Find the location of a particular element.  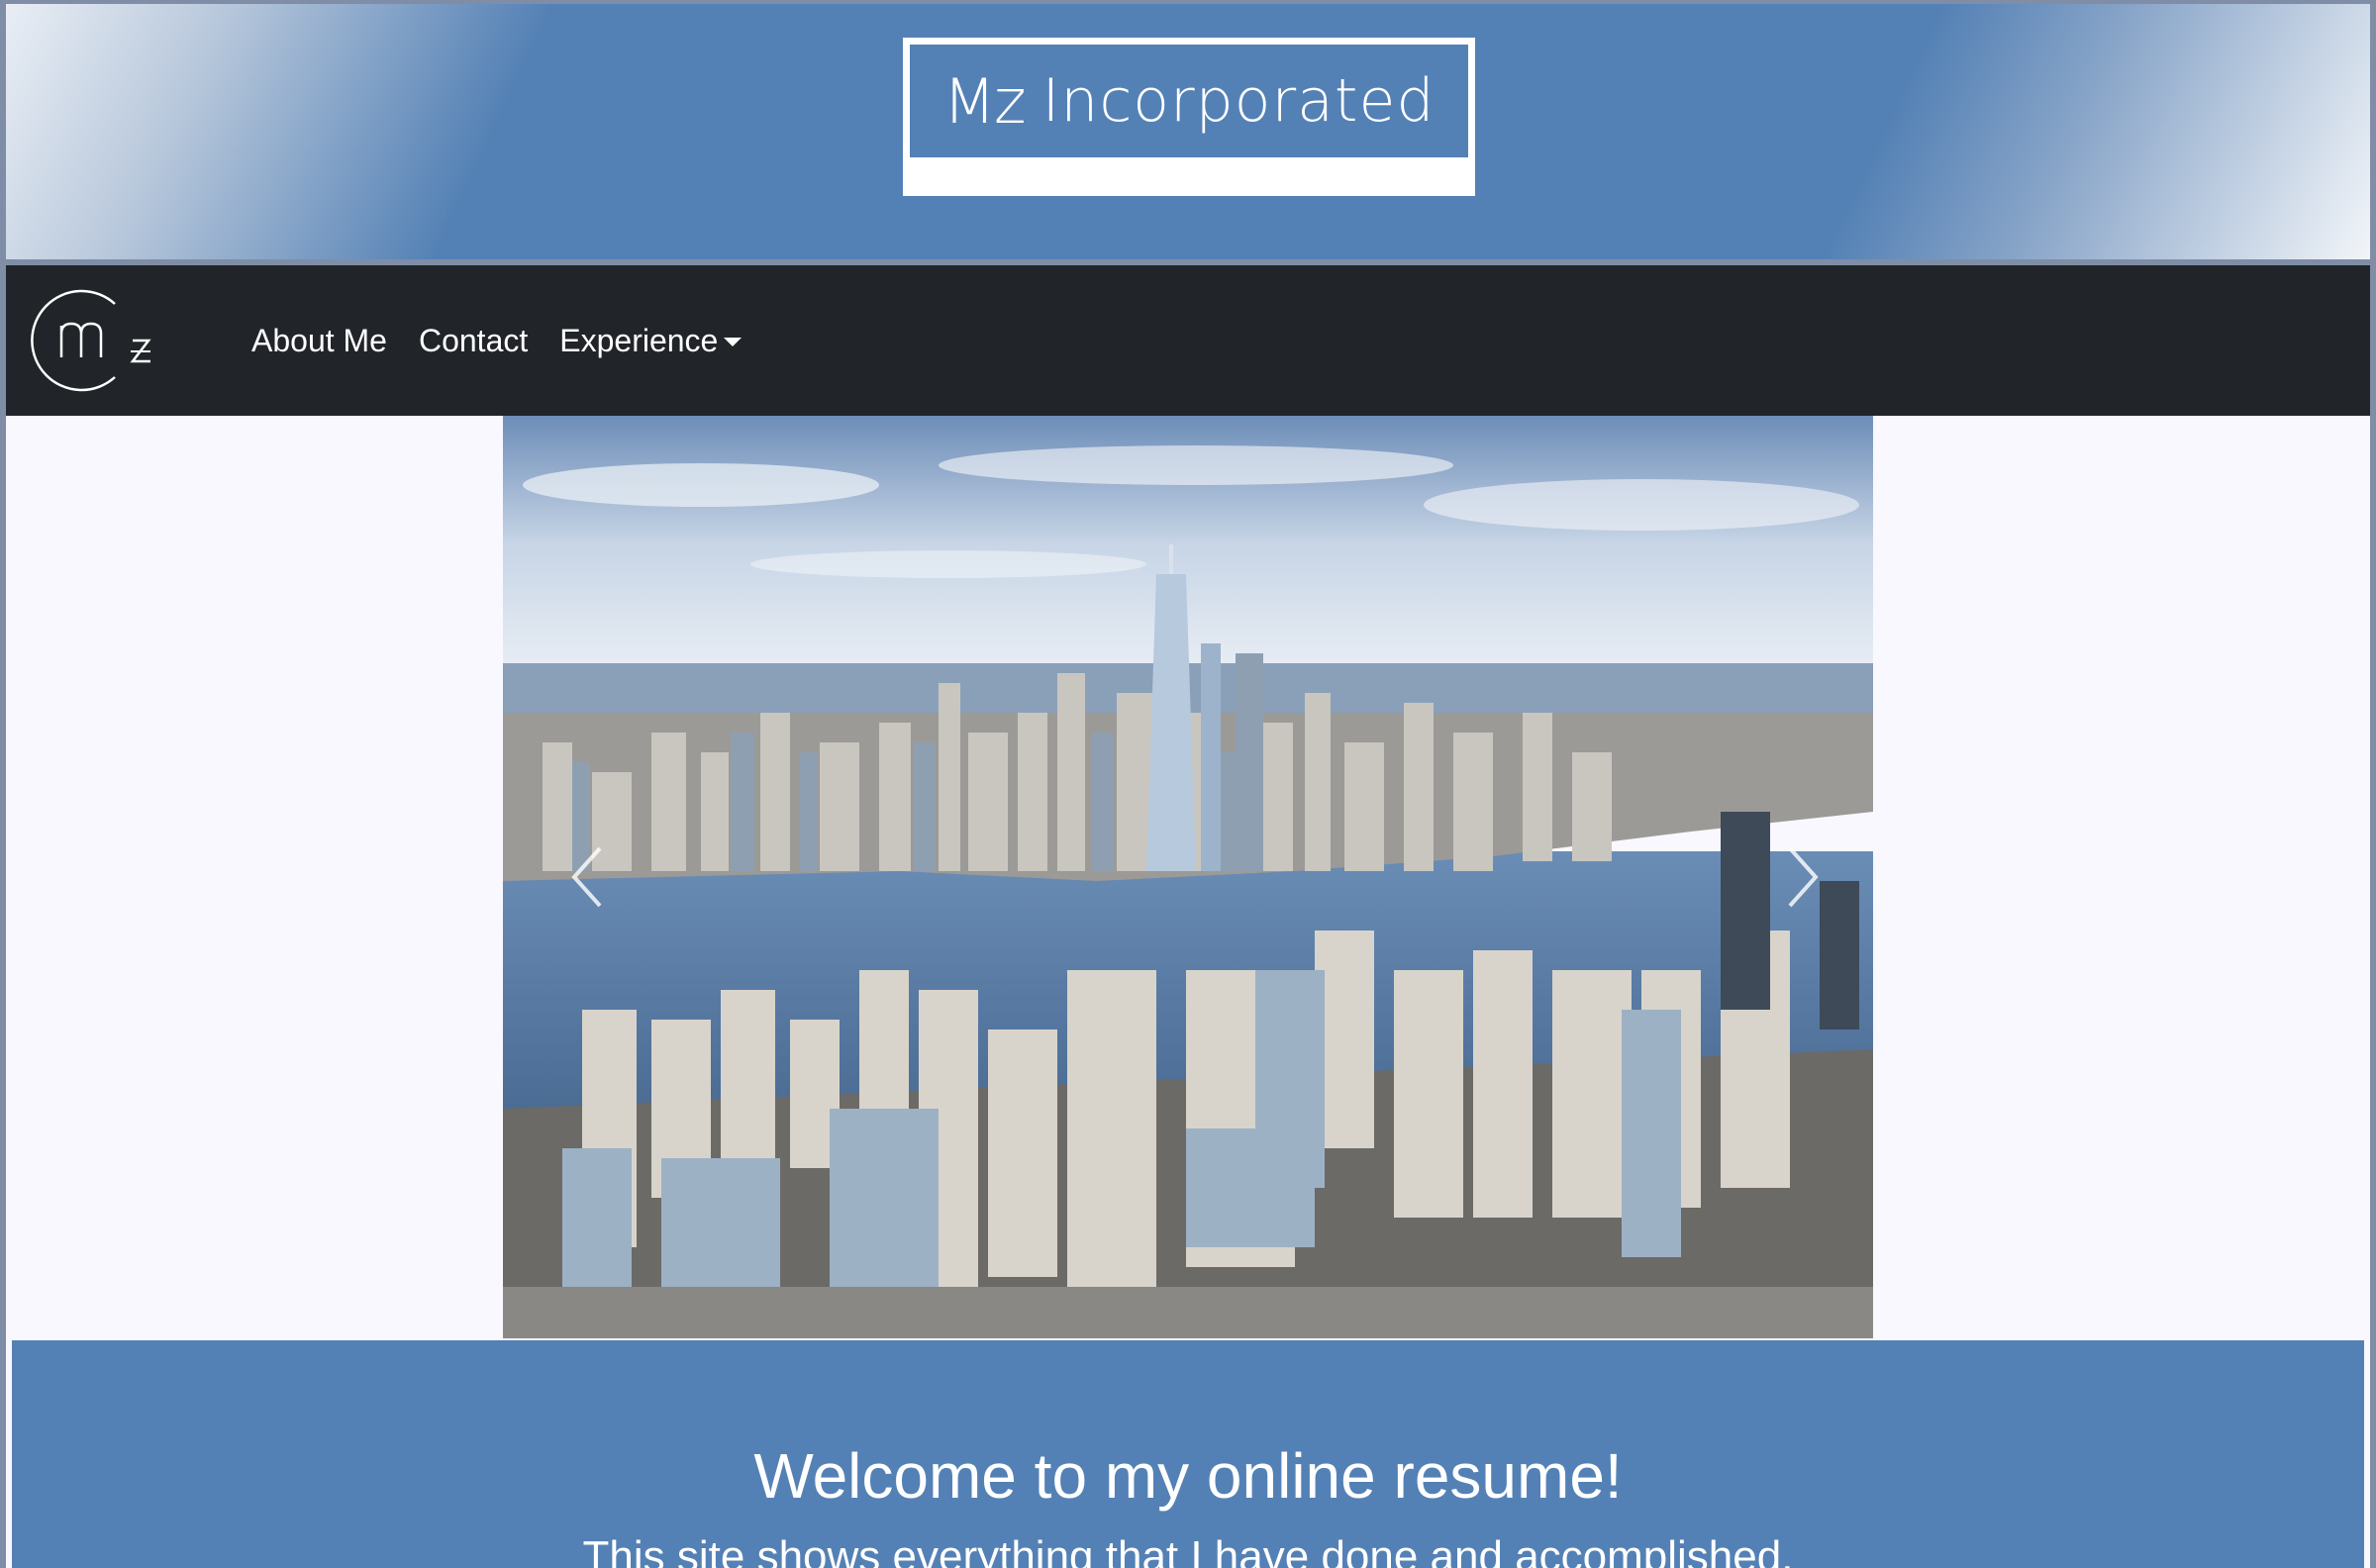

nav-experience-dropdown: Experience is located at coordinates (651, 341).